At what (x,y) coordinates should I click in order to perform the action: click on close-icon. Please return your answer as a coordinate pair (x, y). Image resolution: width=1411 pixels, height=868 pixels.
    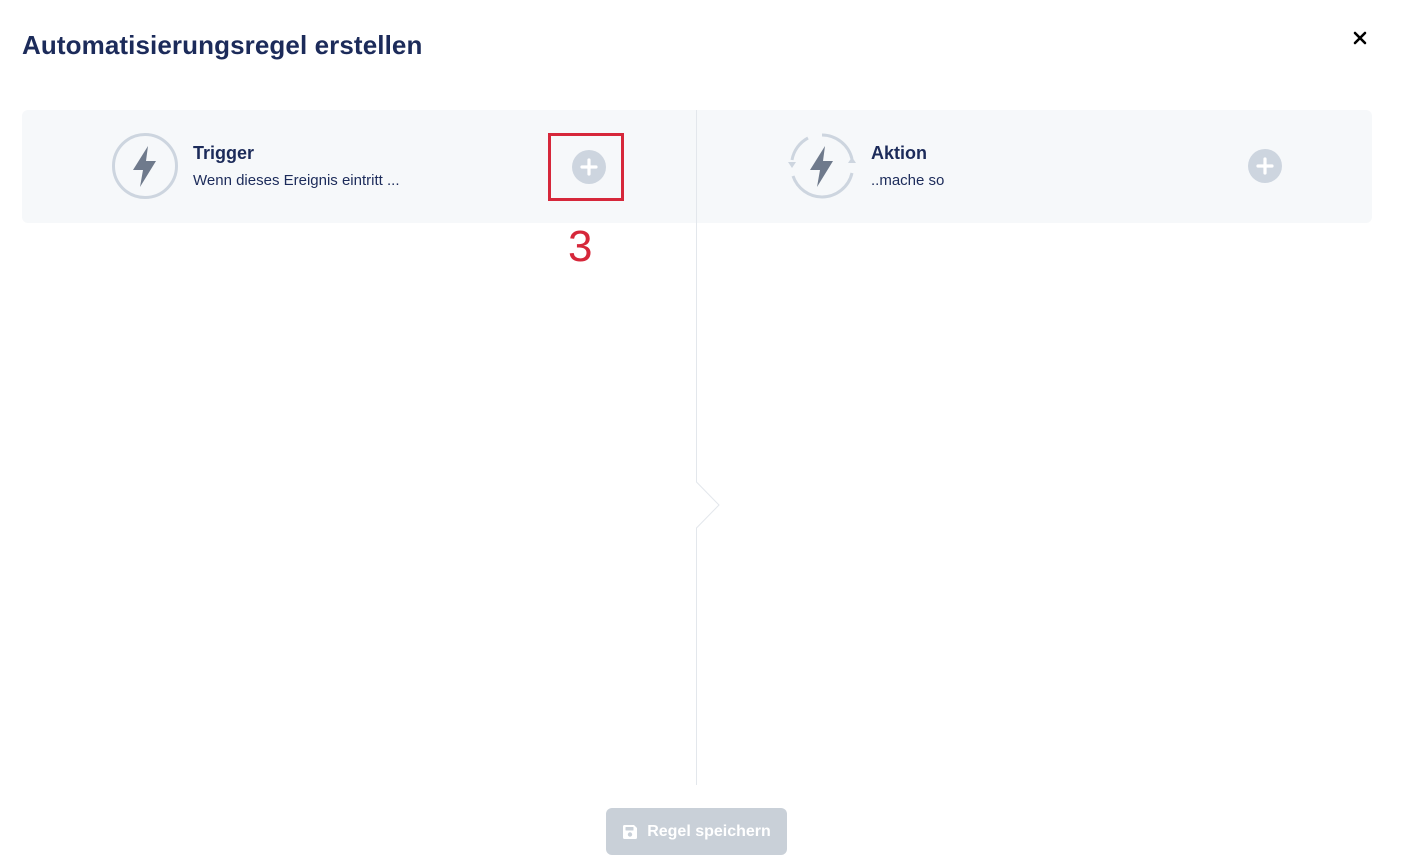
    Looking at the image, I should click on (1360, 38).